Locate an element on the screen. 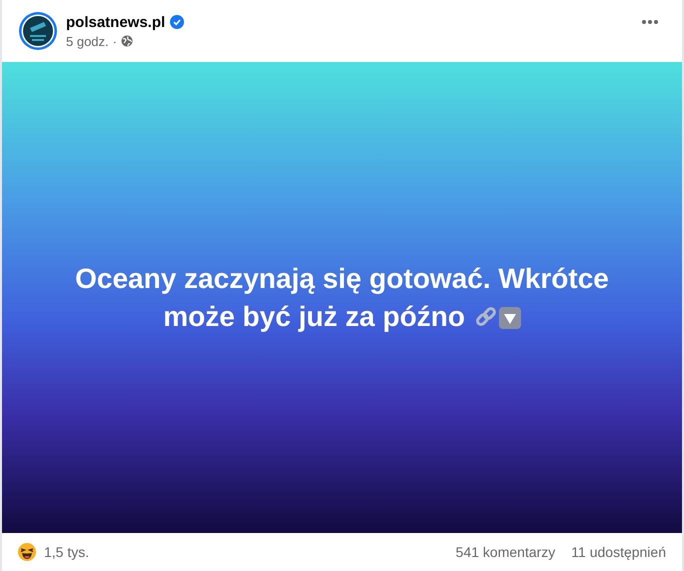  link-icon is located at coordinates (485, 317).